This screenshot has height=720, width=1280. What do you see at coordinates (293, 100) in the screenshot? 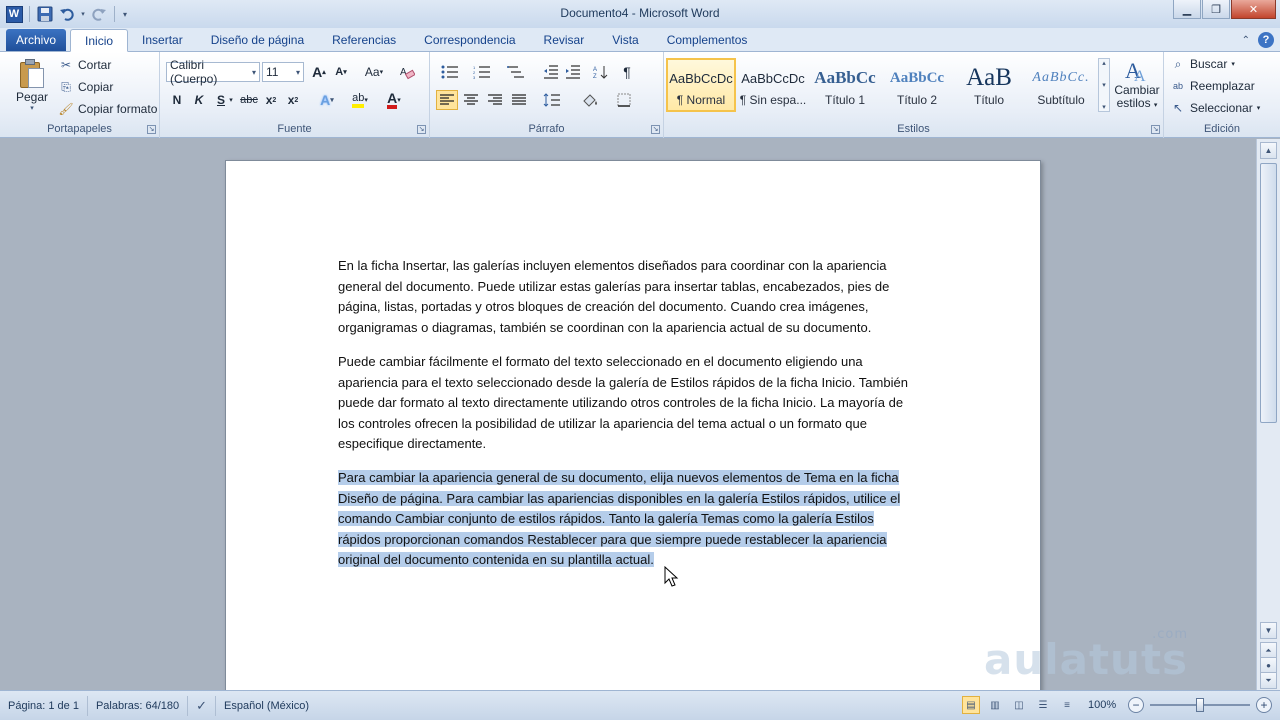
I see `superscript-button: x2` at bounding box center [293, 100].